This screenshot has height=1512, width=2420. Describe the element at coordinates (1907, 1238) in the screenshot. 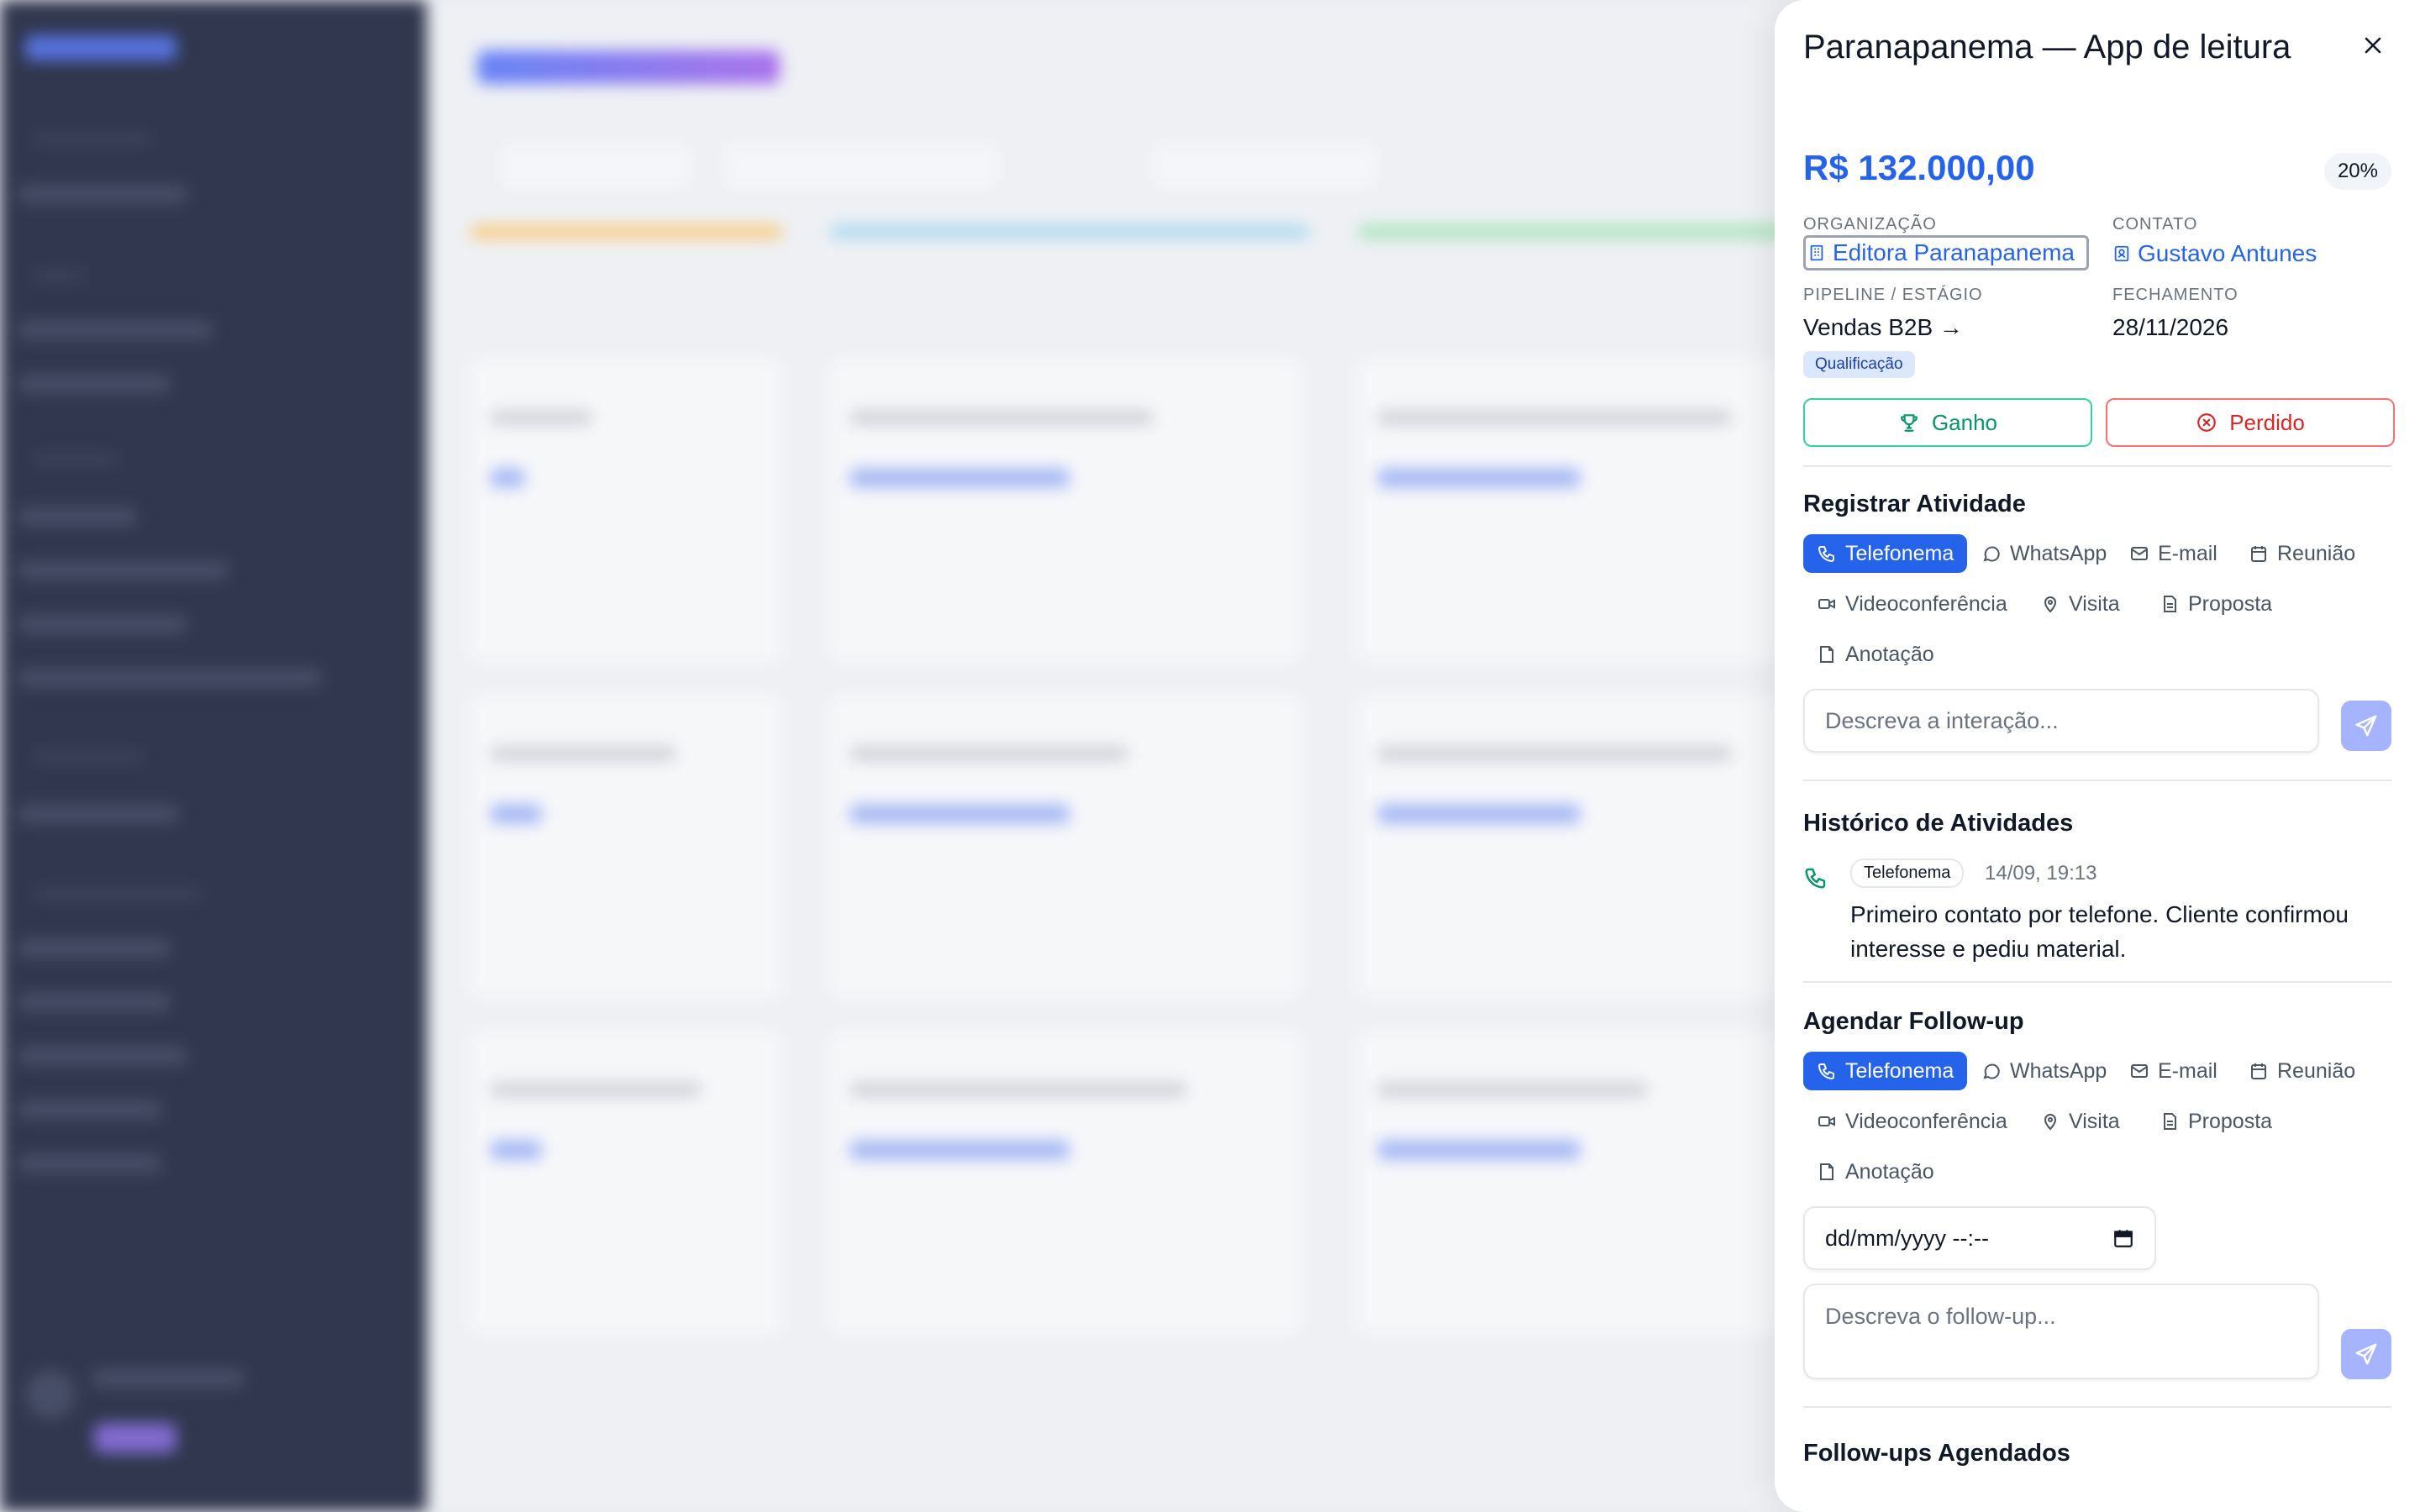

I see `datetime-placeholder: dd/mm/yyyy --:--` at that location.